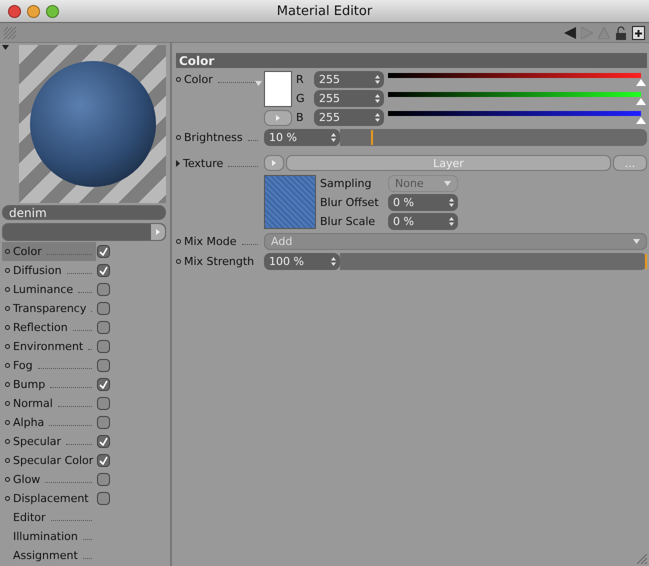  Describe the element at coordinates (84, 212) in the screenshot. I see `name-field: denim` at that location.